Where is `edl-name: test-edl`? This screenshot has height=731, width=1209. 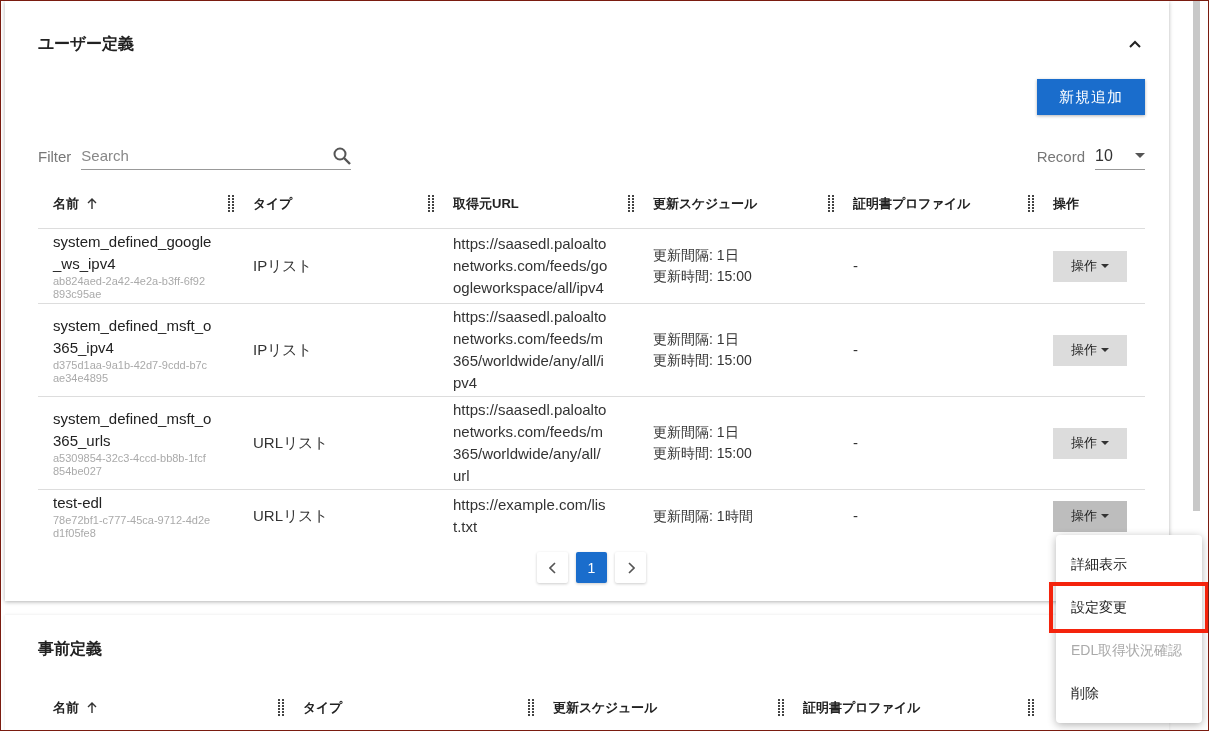
edl-name: test-edl is located at coordinates (78, 503).